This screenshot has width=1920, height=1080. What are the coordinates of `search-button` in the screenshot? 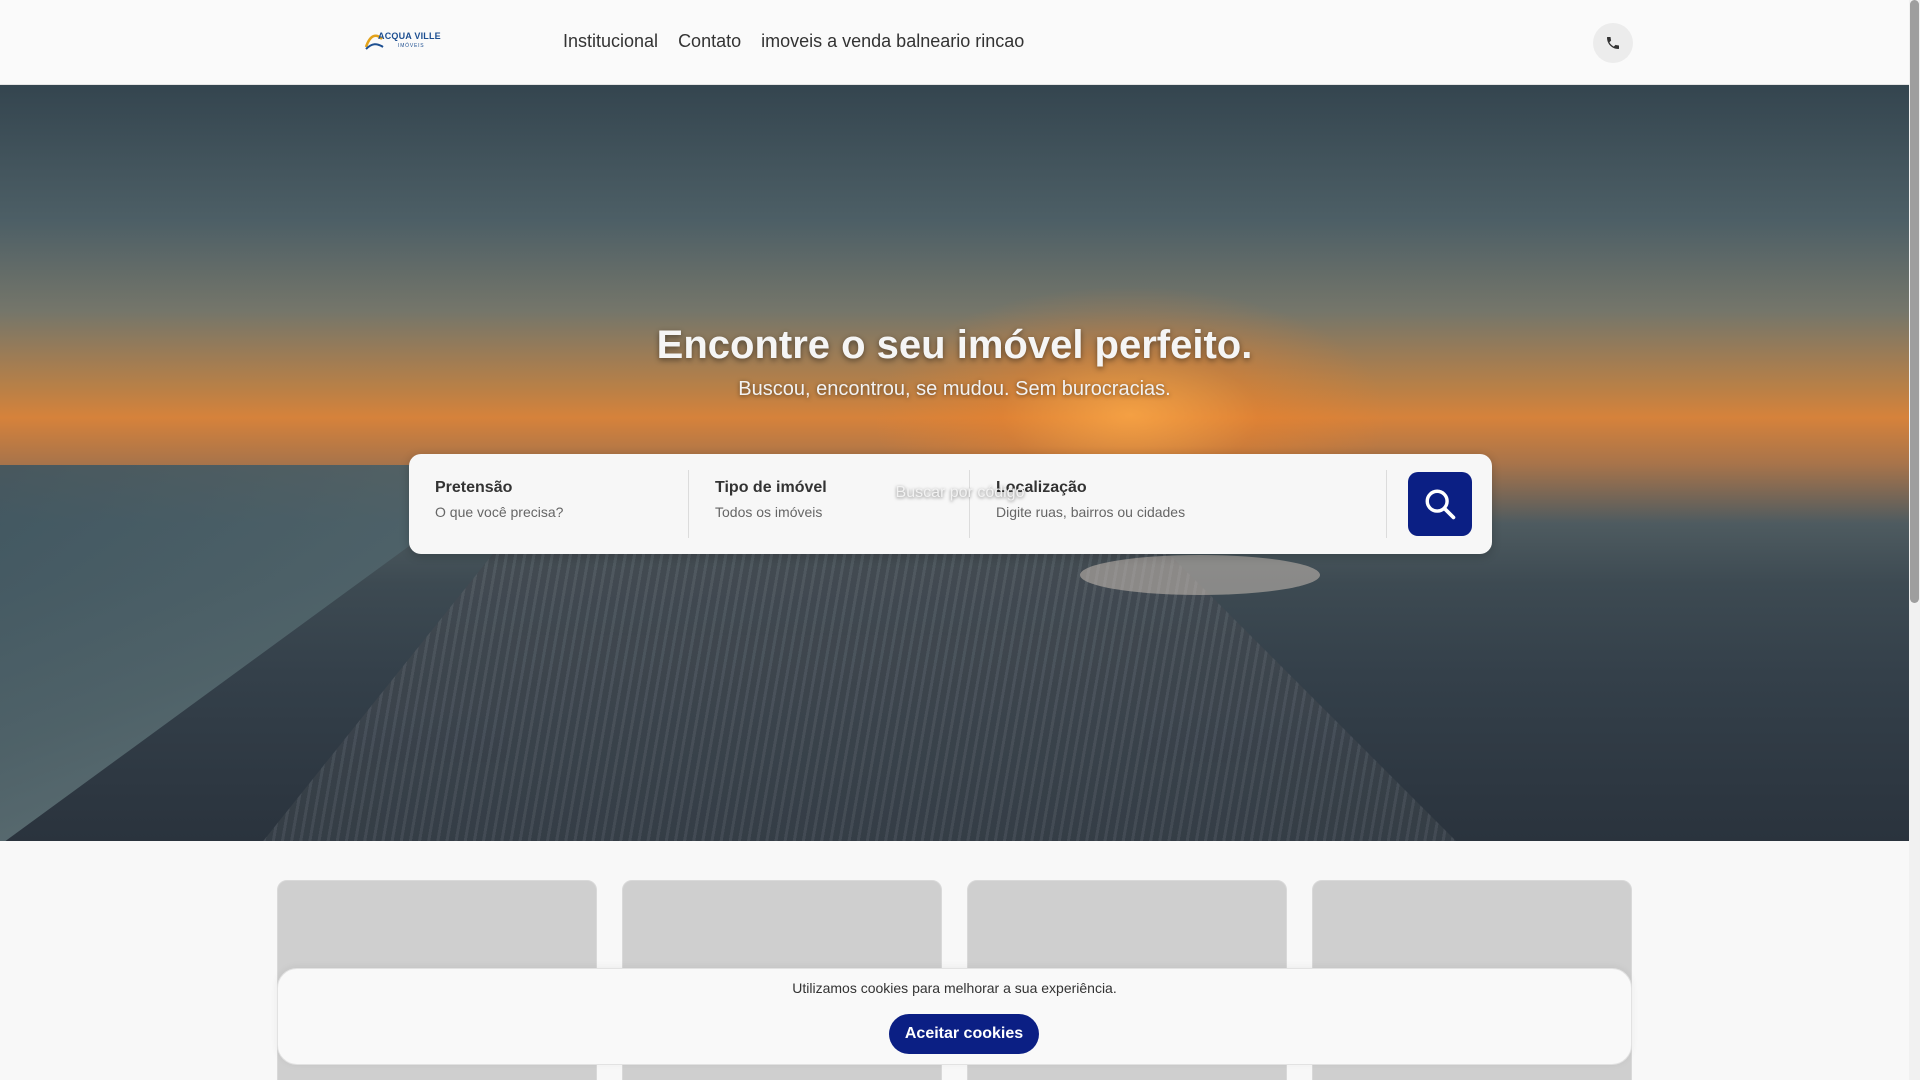 It's located at (1440, 504).